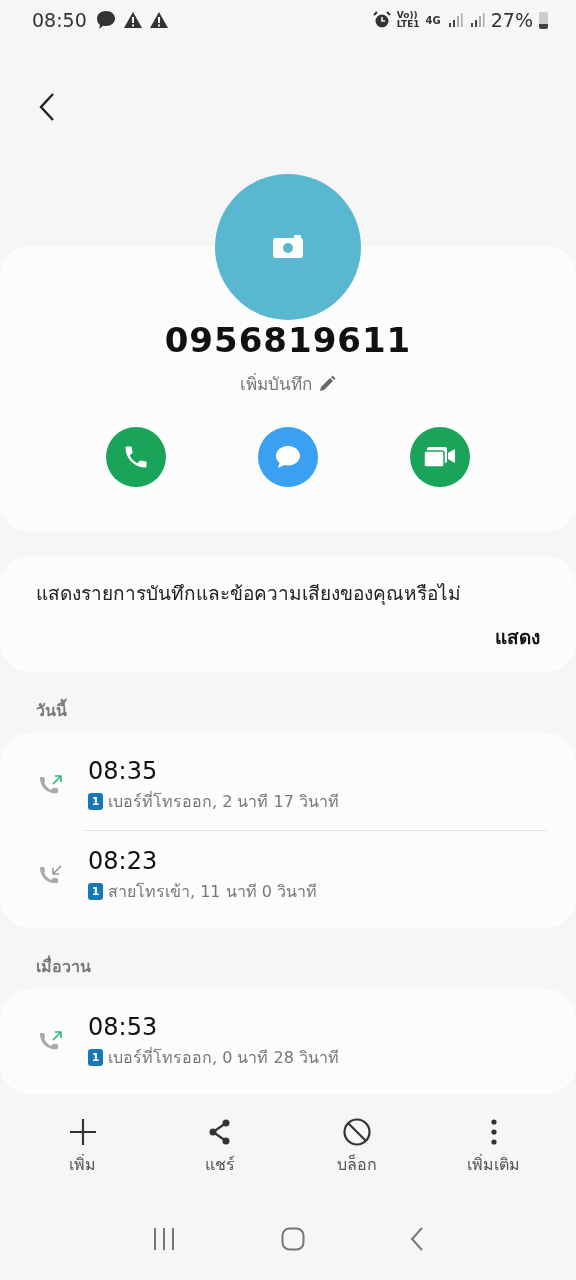 The width and height of the screenshot is (576, 1280). Describe the element at coordinates (408, 24) in the screenshot. I see `lte-label: LTE1` at that location.